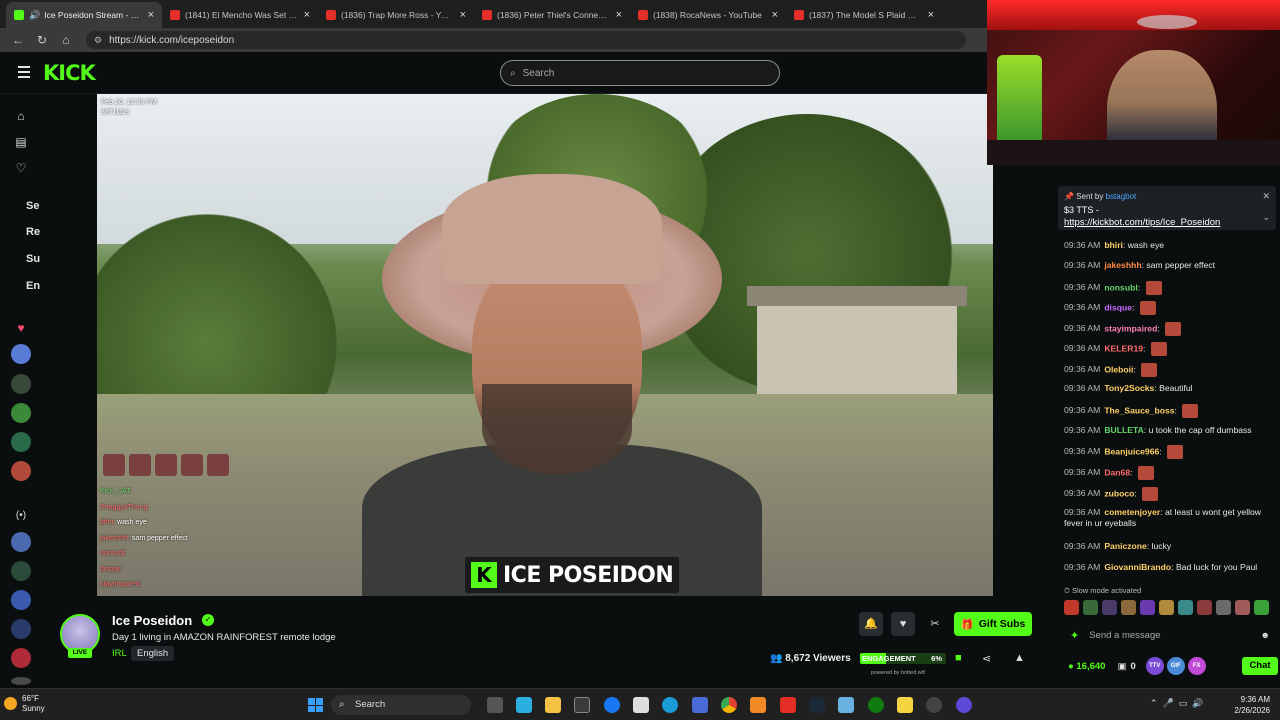  I want to click on sidebar-section-label: En, so click(33, 286).